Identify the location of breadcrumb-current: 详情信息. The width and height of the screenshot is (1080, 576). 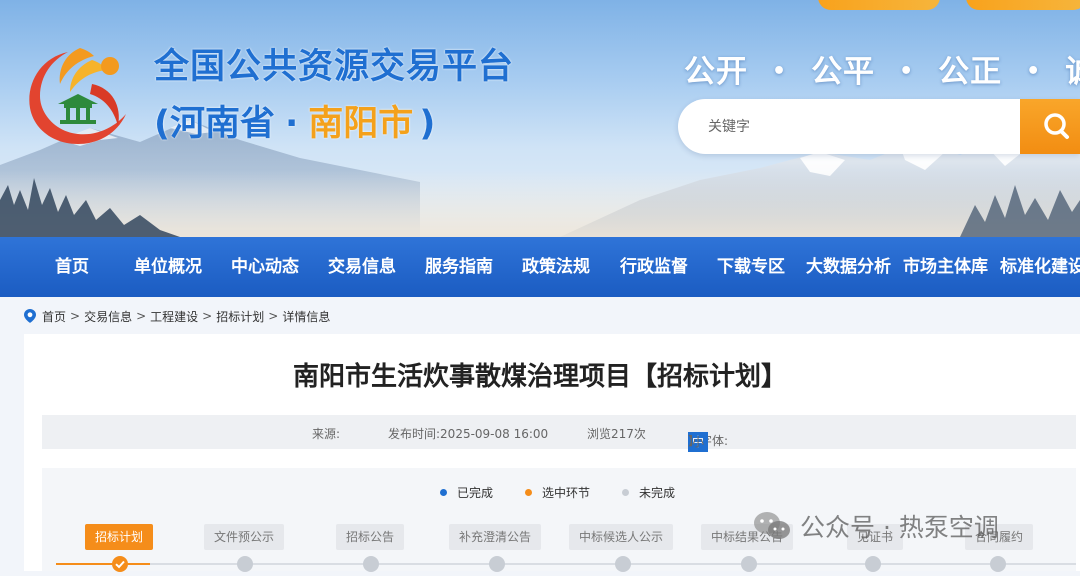
(306, 316).